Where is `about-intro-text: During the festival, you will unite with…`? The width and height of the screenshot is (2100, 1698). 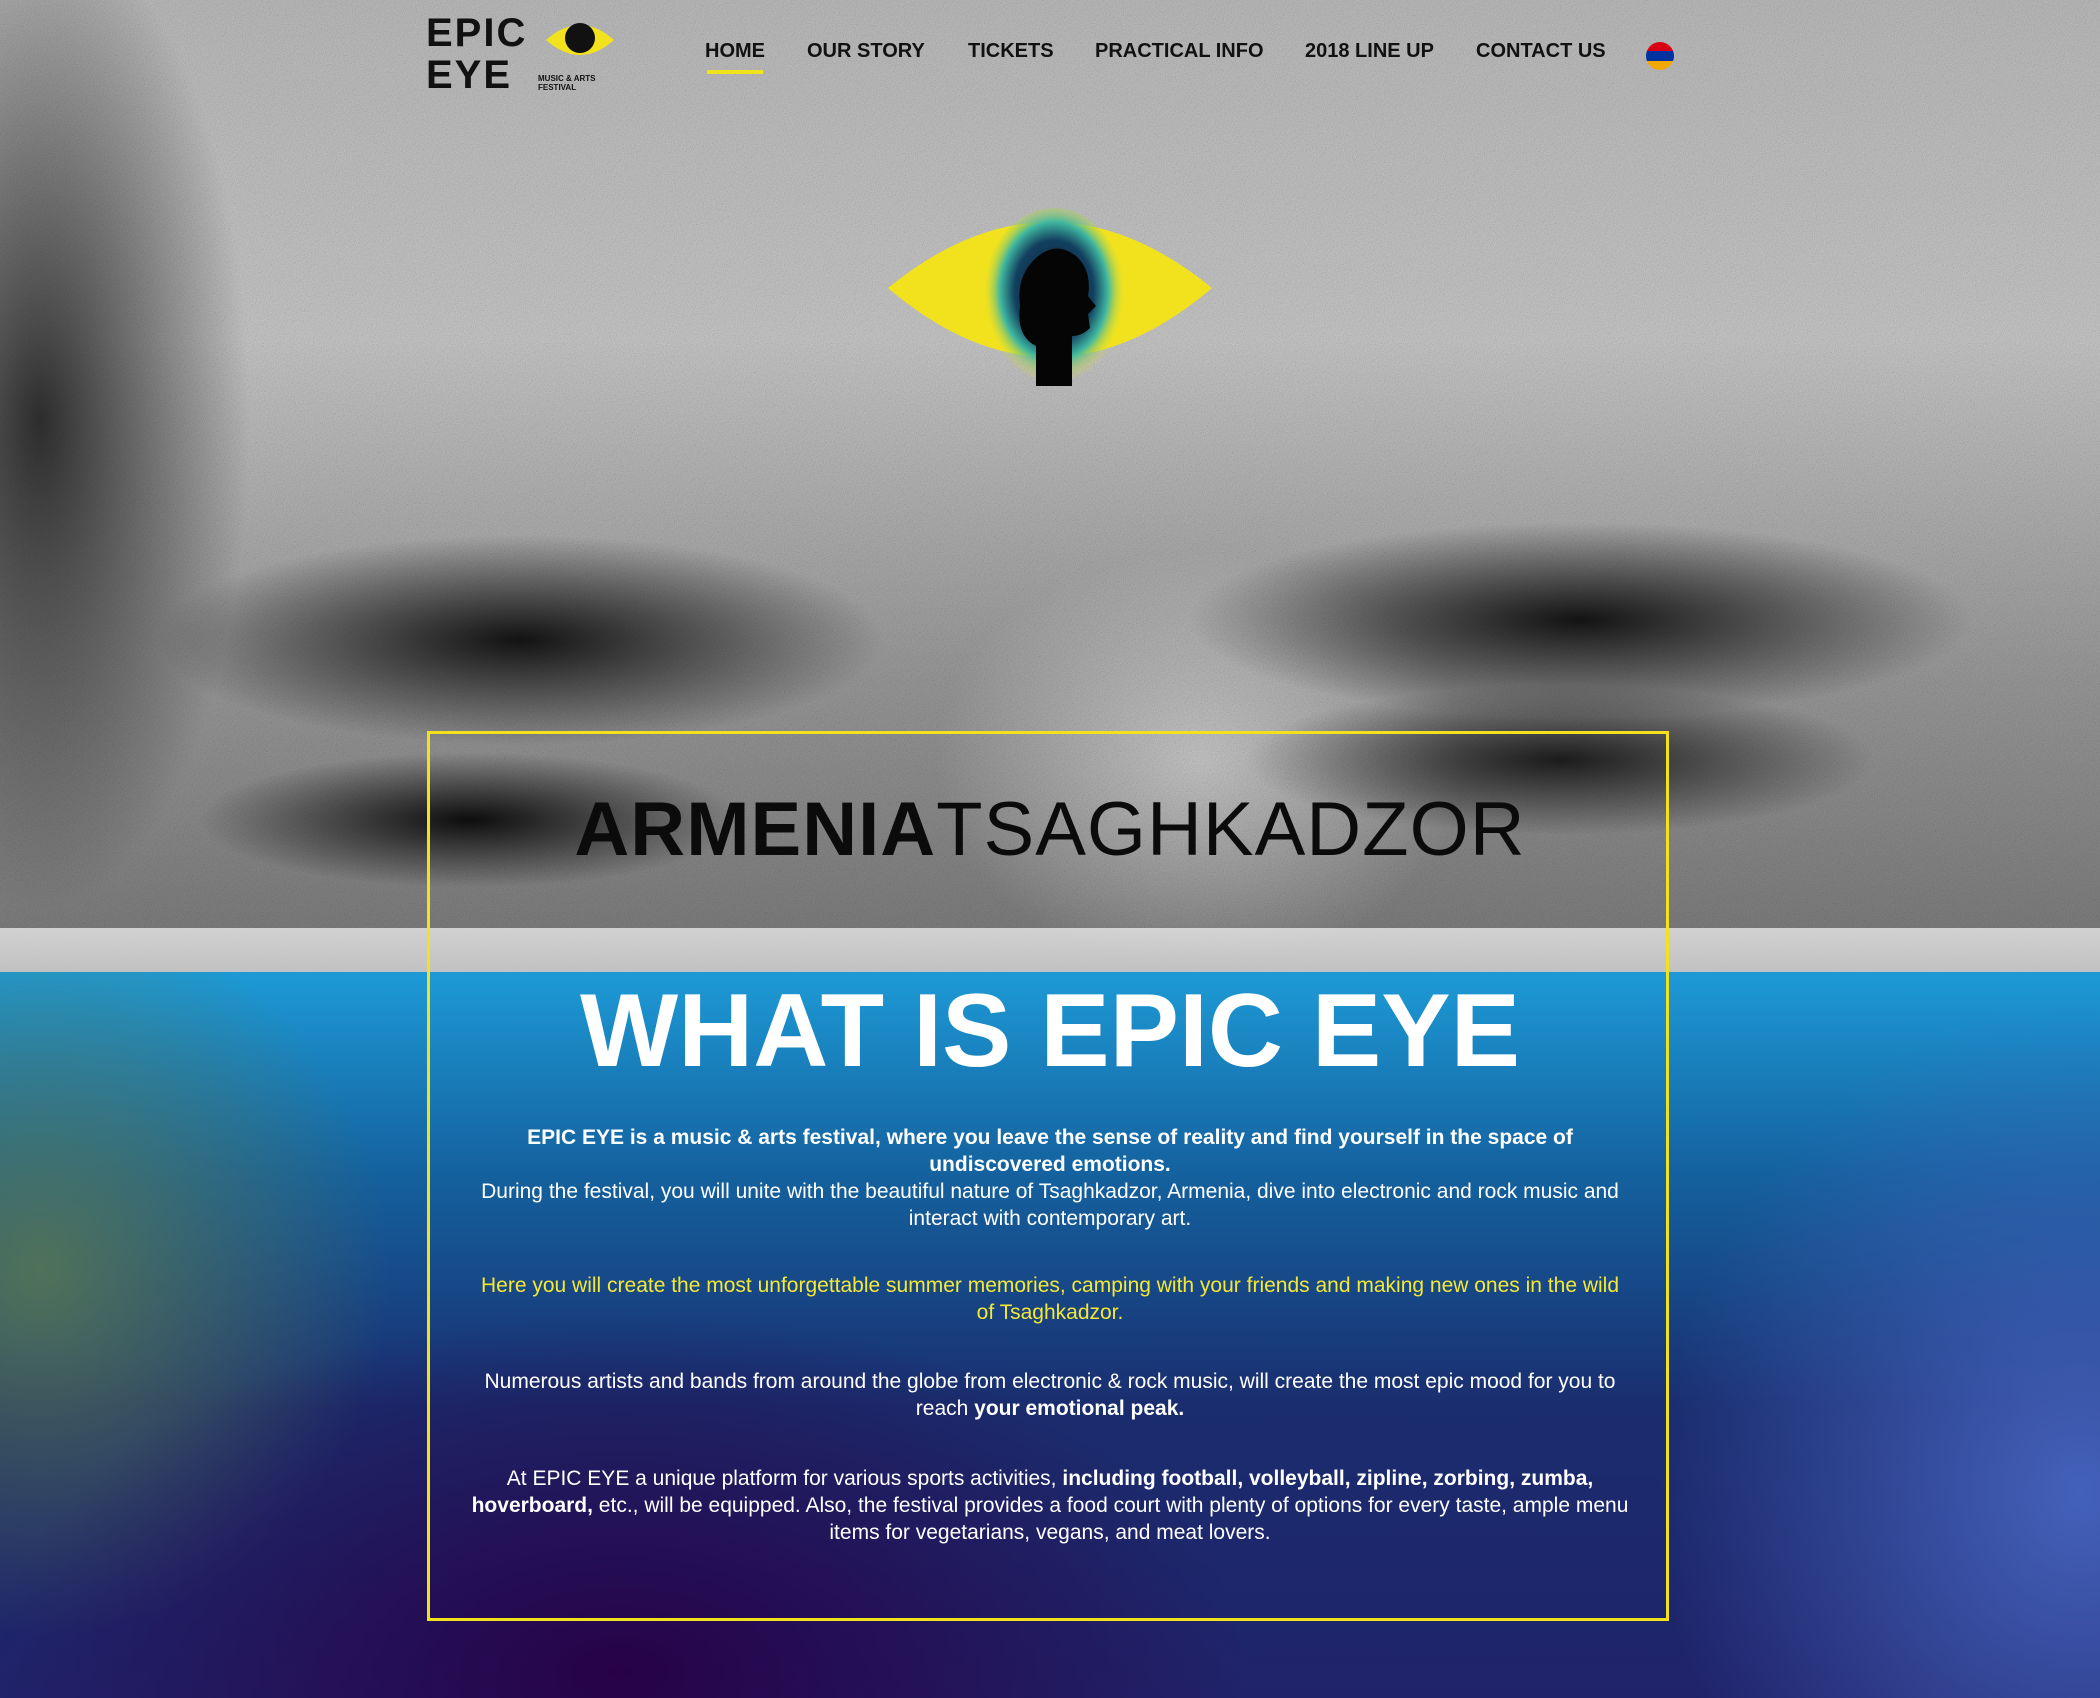
about-intro-text: During the festival, you will unite with… is located at coordinates (1050, 1205).